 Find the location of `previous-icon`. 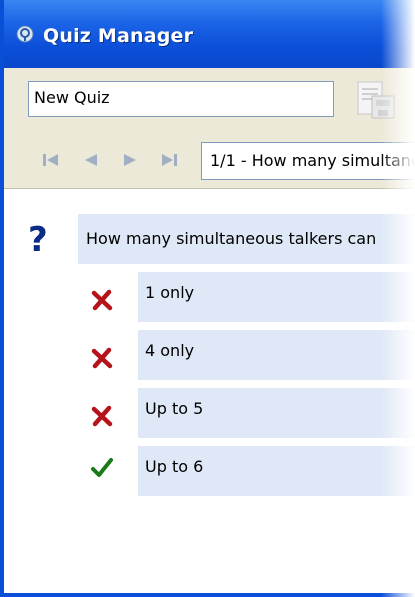

previous-icon is located at coordinates (91, 160).